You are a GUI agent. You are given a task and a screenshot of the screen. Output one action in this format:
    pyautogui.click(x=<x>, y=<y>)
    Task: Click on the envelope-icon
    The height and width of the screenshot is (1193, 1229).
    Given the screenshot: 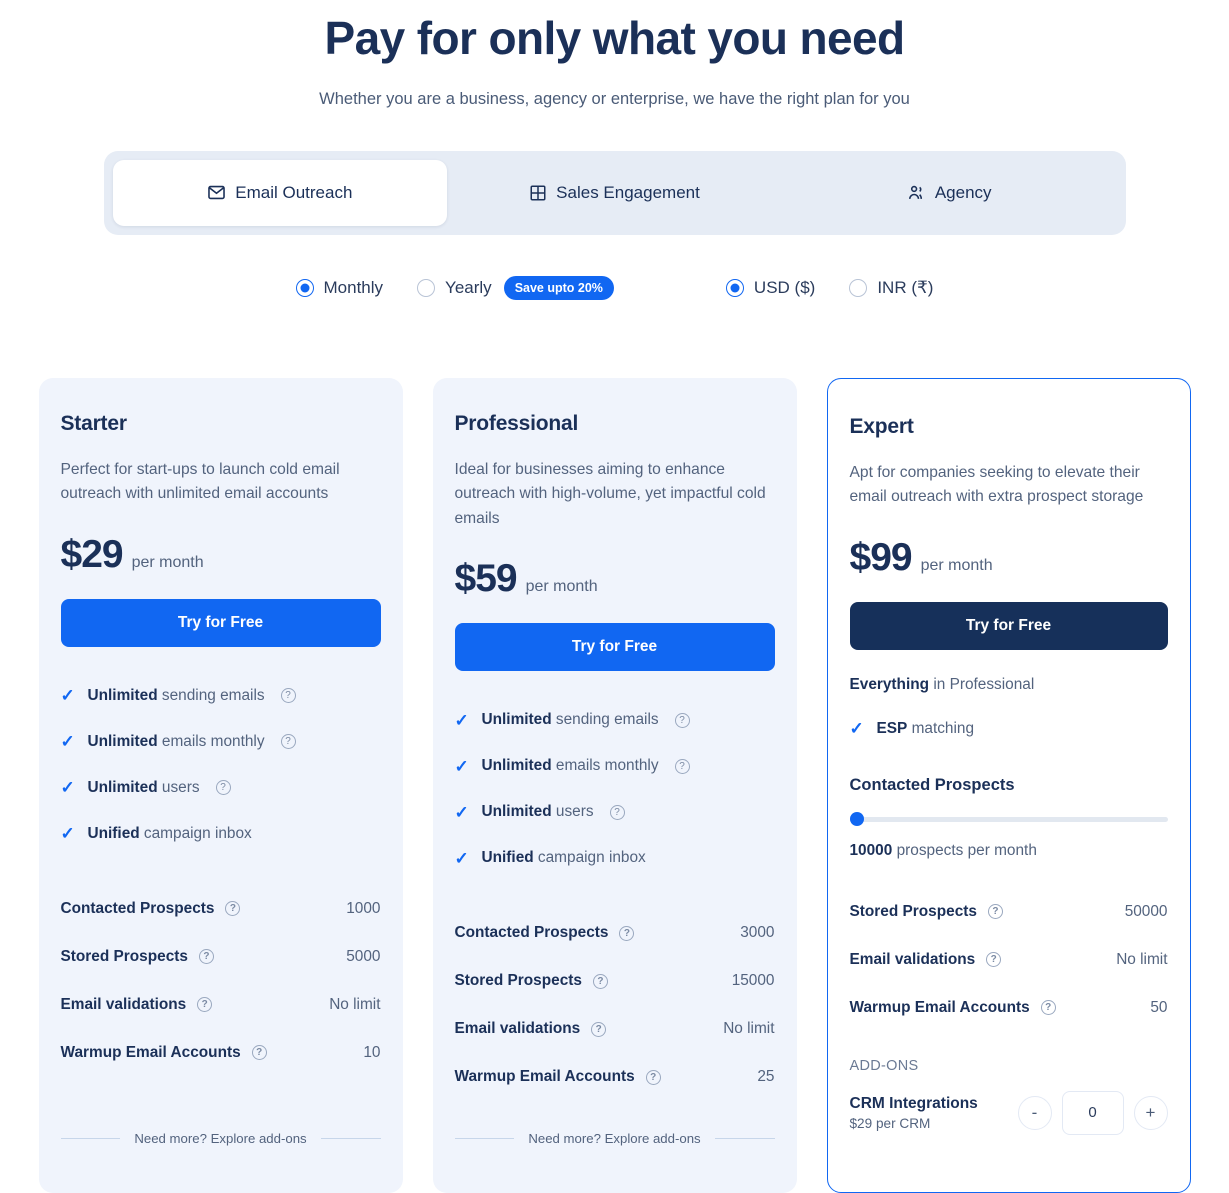 What is the action you would take?
    pyautogui.click(x=216, y=192)
    